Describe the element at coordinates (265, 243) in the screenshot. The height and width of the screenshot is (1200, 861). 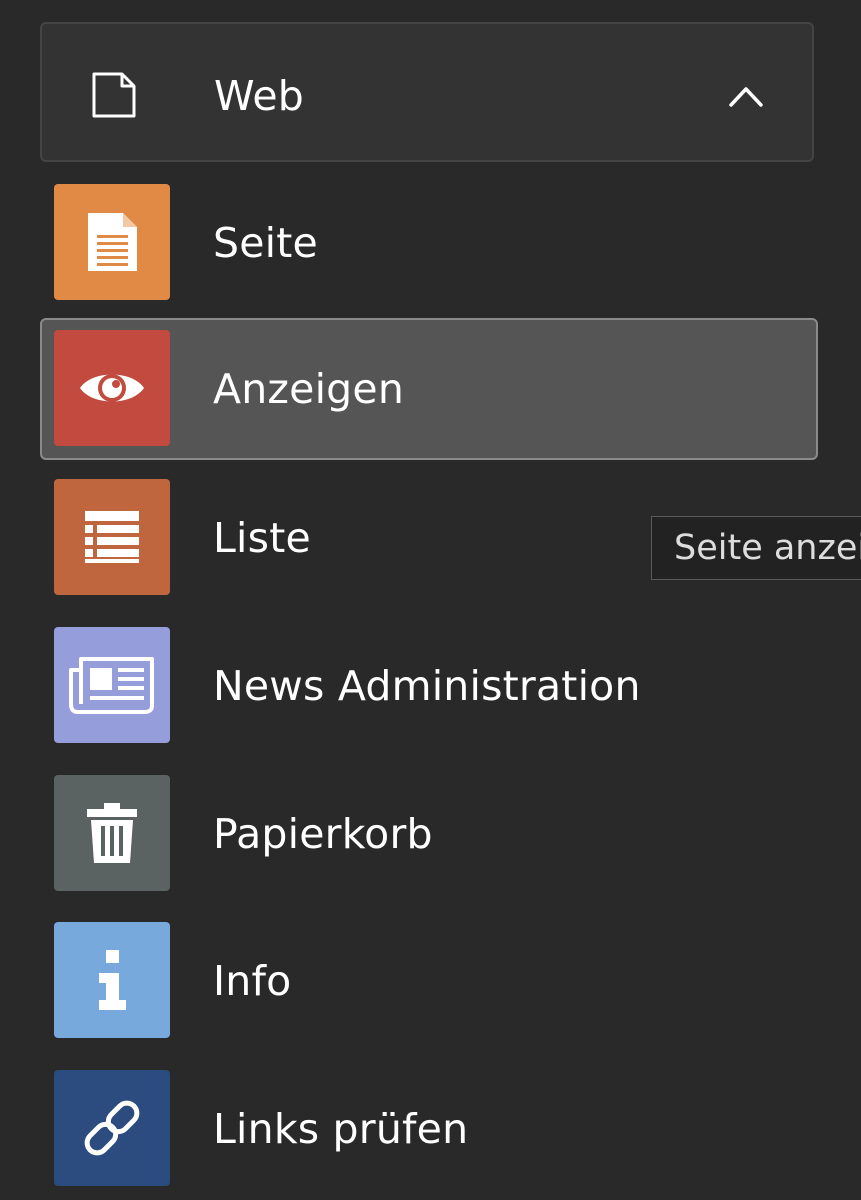
I see `menu-item-label: Seite` at that location.